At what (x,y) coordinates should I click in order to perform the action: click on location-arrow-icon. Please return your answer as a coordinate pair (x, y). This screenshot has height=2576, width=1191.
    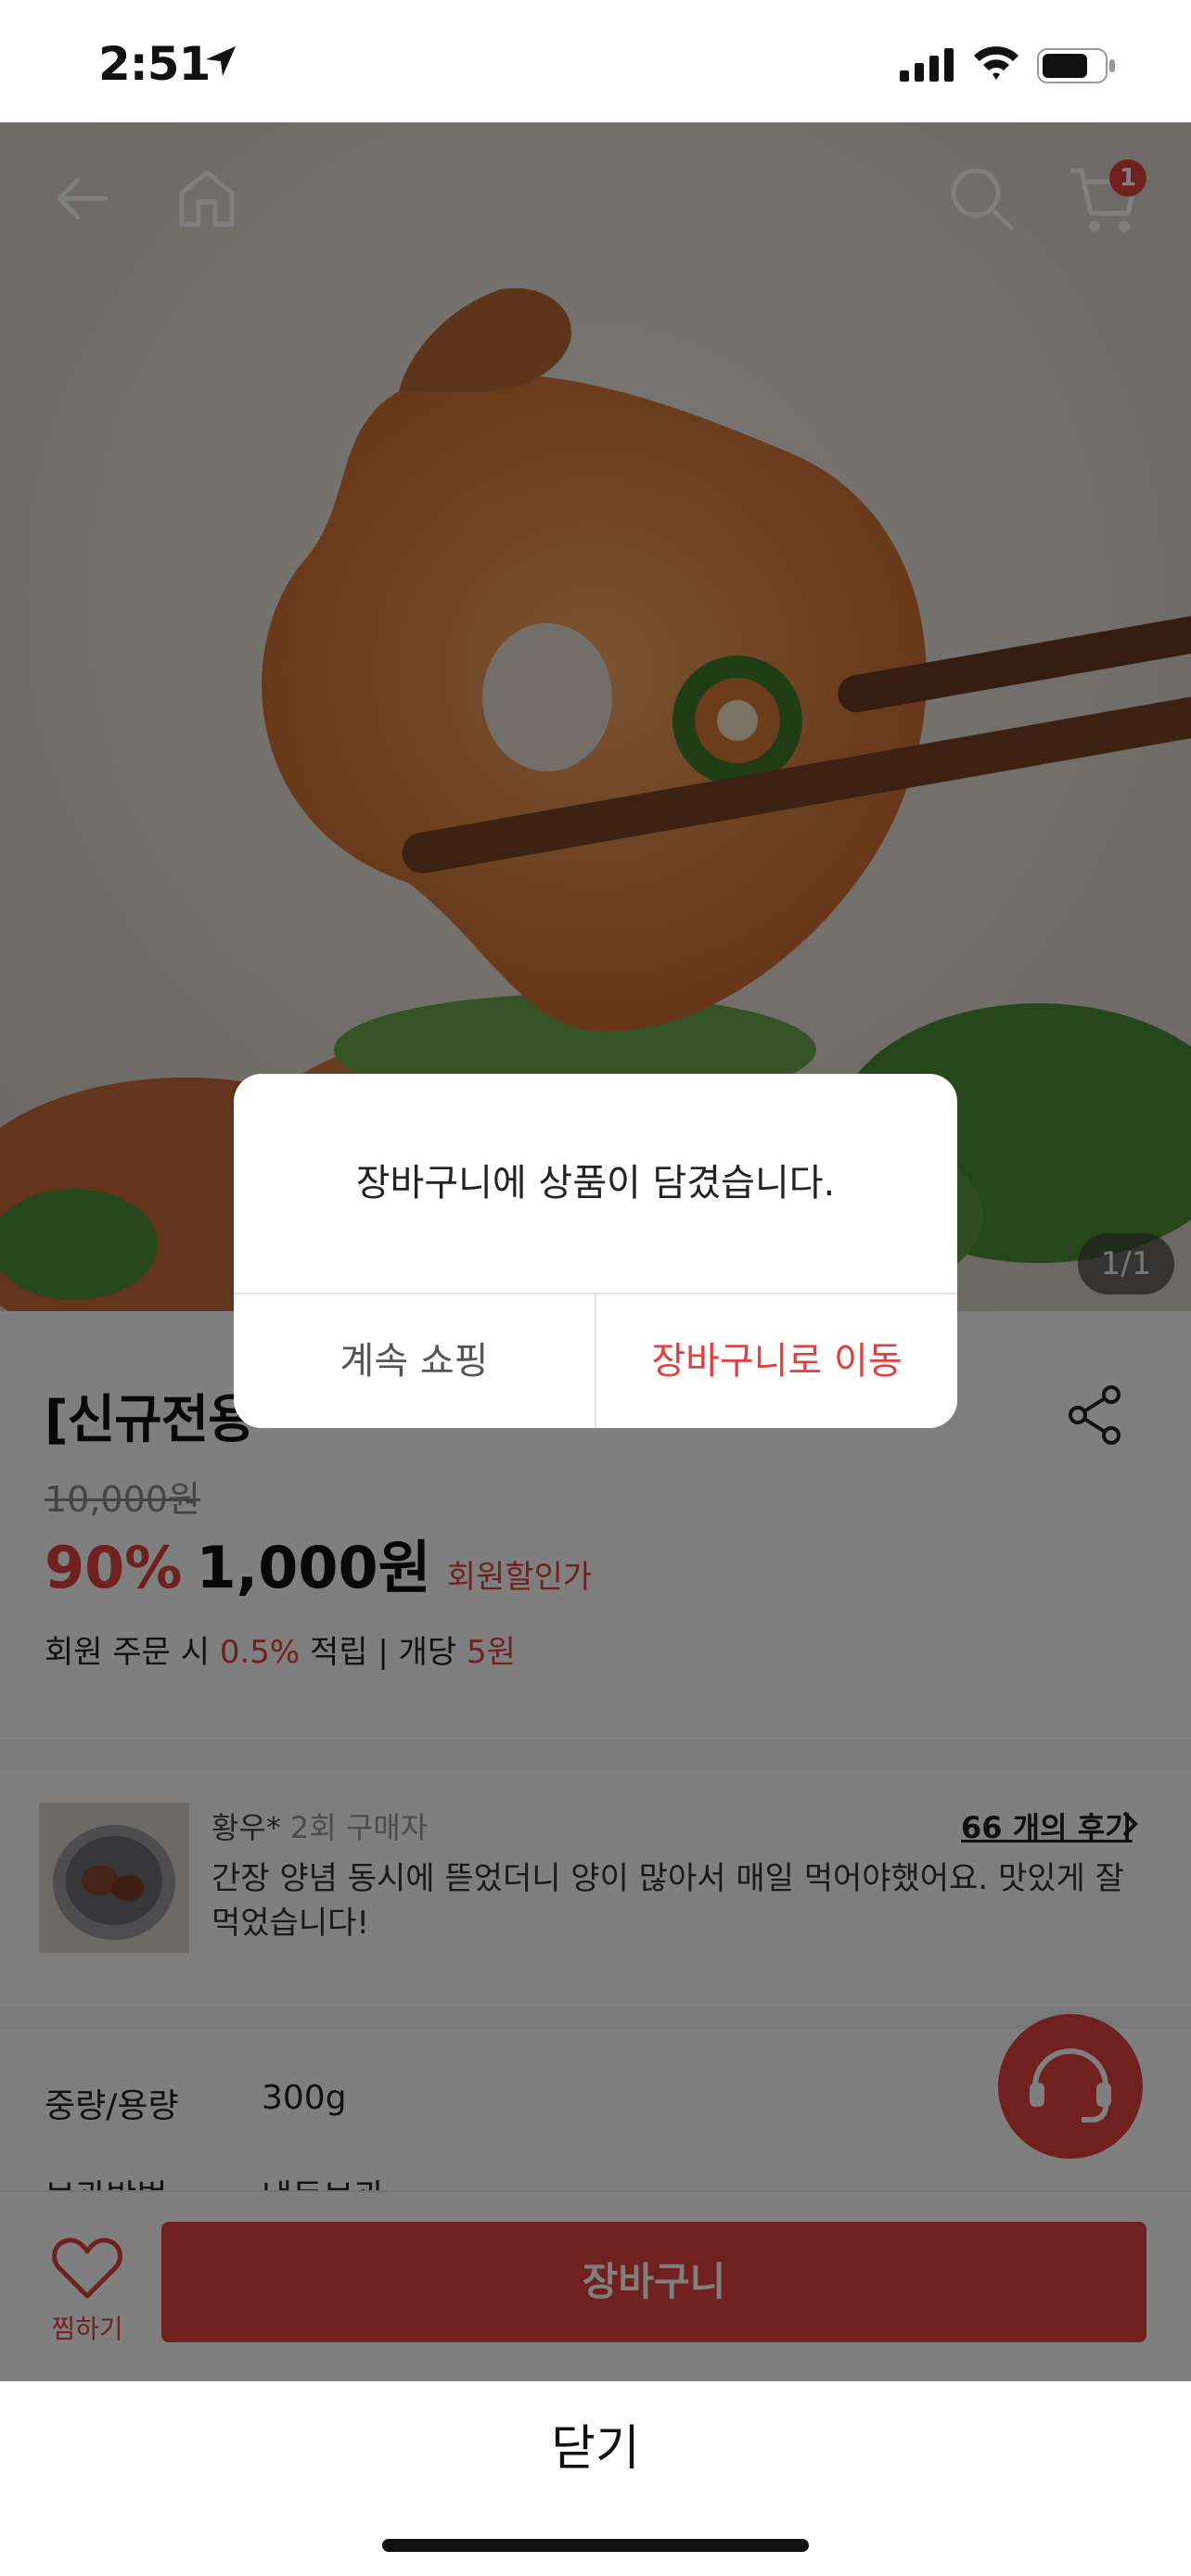
    Looking at the image, I should click on (220, 63).